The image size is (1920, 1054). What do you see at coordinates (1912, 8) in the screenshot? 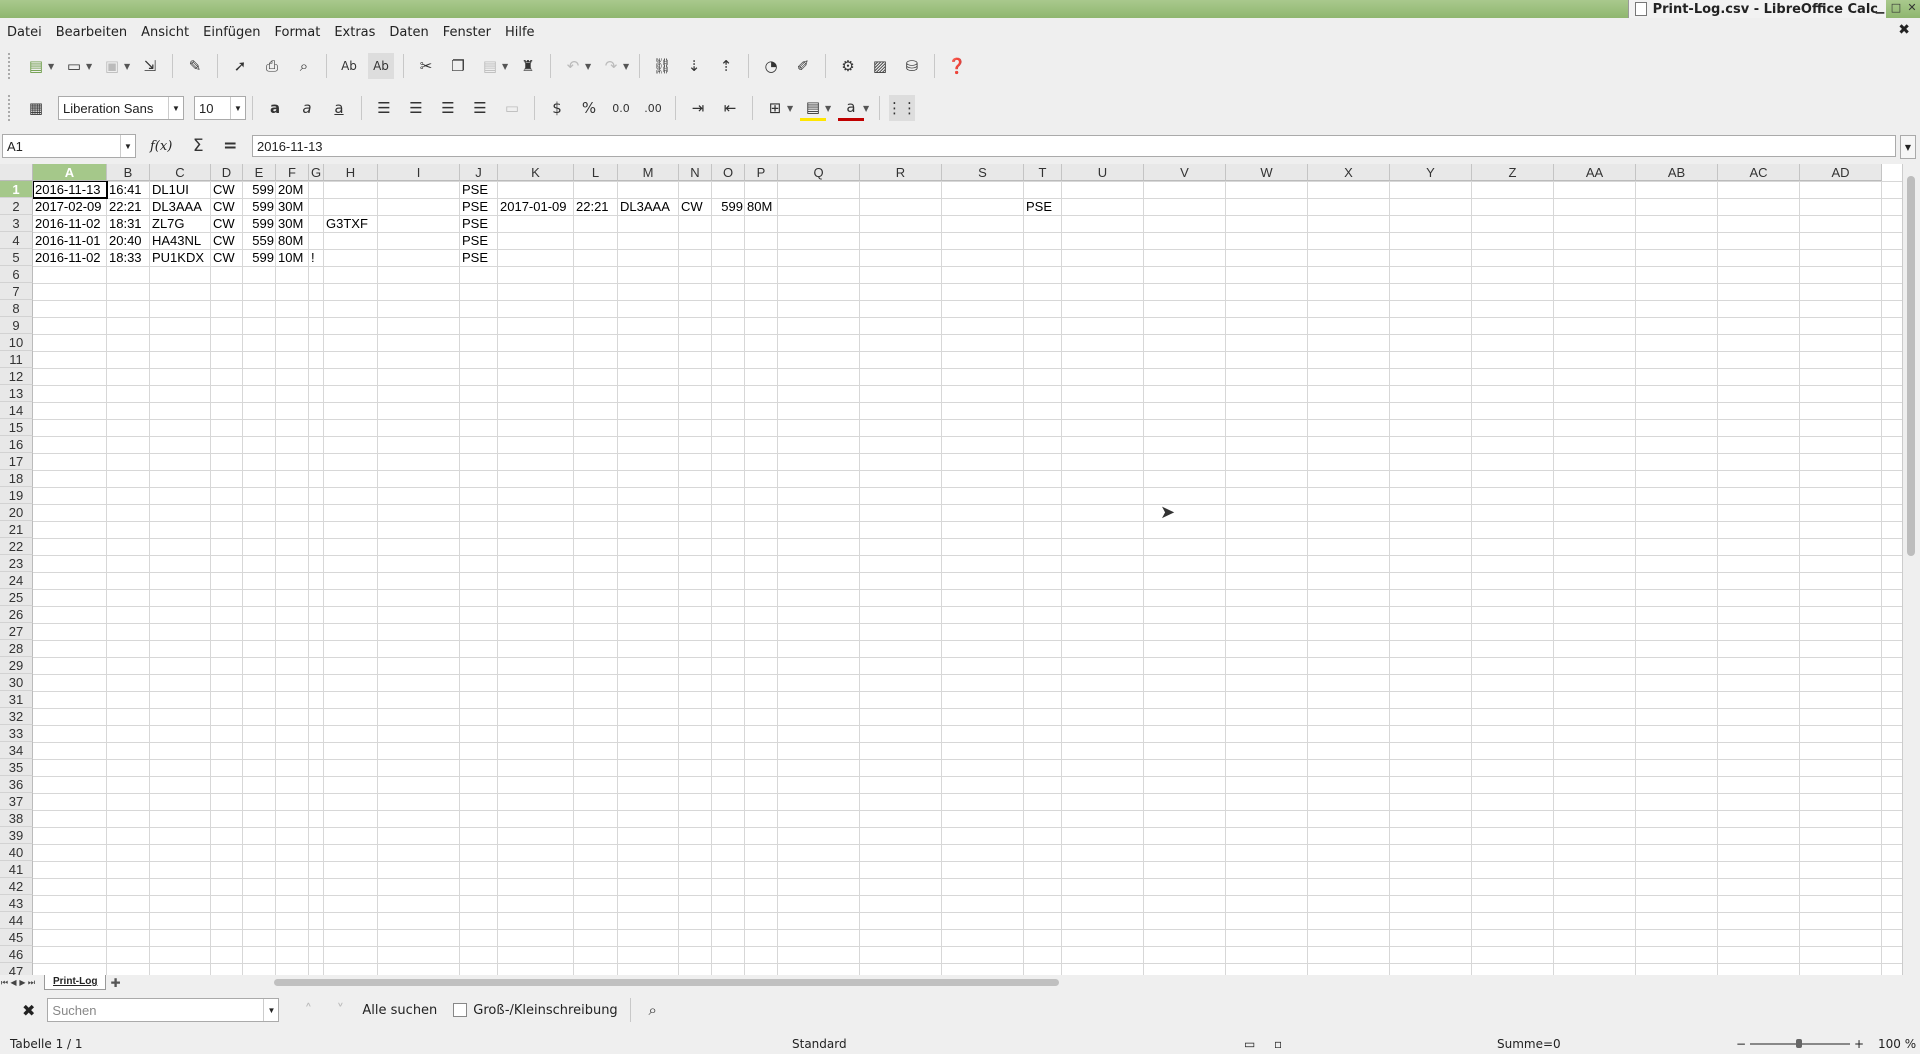
I see `close-window-icon: ✕` at bounding box center [1912, 8].